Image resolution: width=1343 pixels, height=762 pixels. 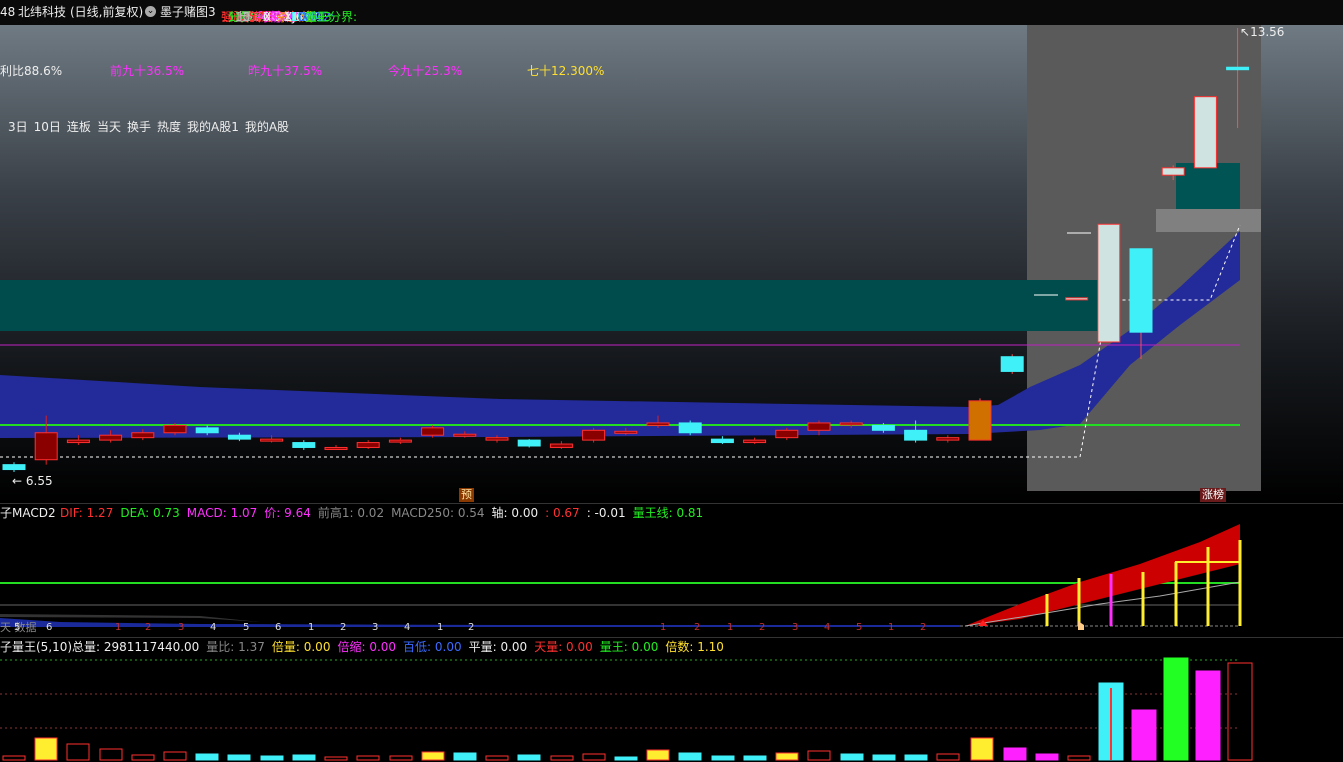 What do you see at coordinates (109, 127) in the screenshot?
I see `tag-item: 当天` at bounding box center [109, 127].